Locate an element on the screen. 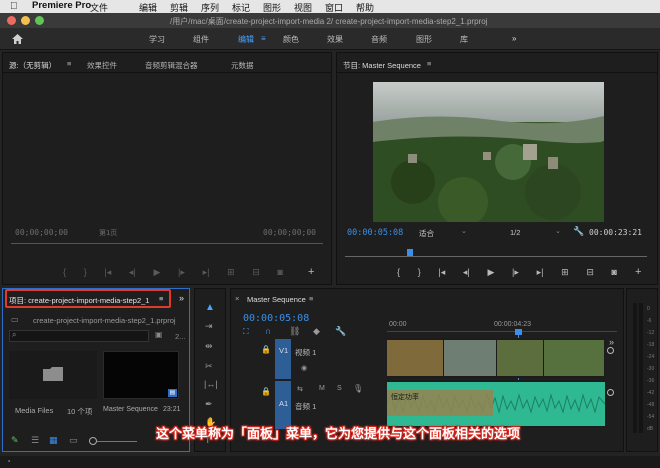 Image resolution: width=660 pixels, height=468 pixels. minimize-window-icon is located at coordinates (25, 20).